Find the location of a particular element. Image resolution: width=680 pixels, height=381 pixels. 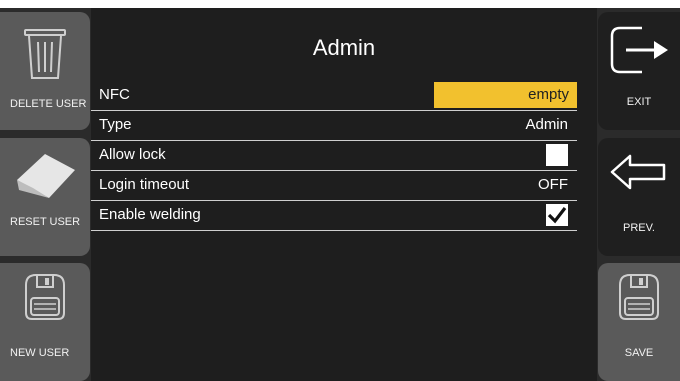

exit-arrow-icon is located at coordinates (639, 51).